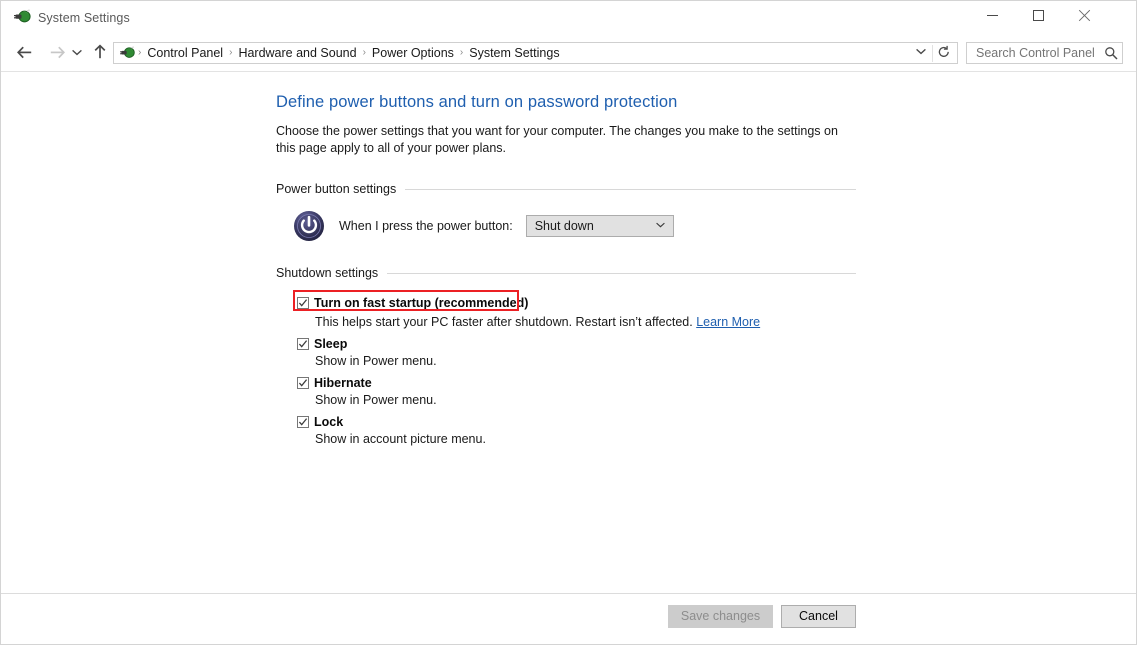  What do you see at coordinates (576, 383) in the screenshot?
I see `checkbox-row-hibernate: Hibernate` at bounding box center [576, 383].